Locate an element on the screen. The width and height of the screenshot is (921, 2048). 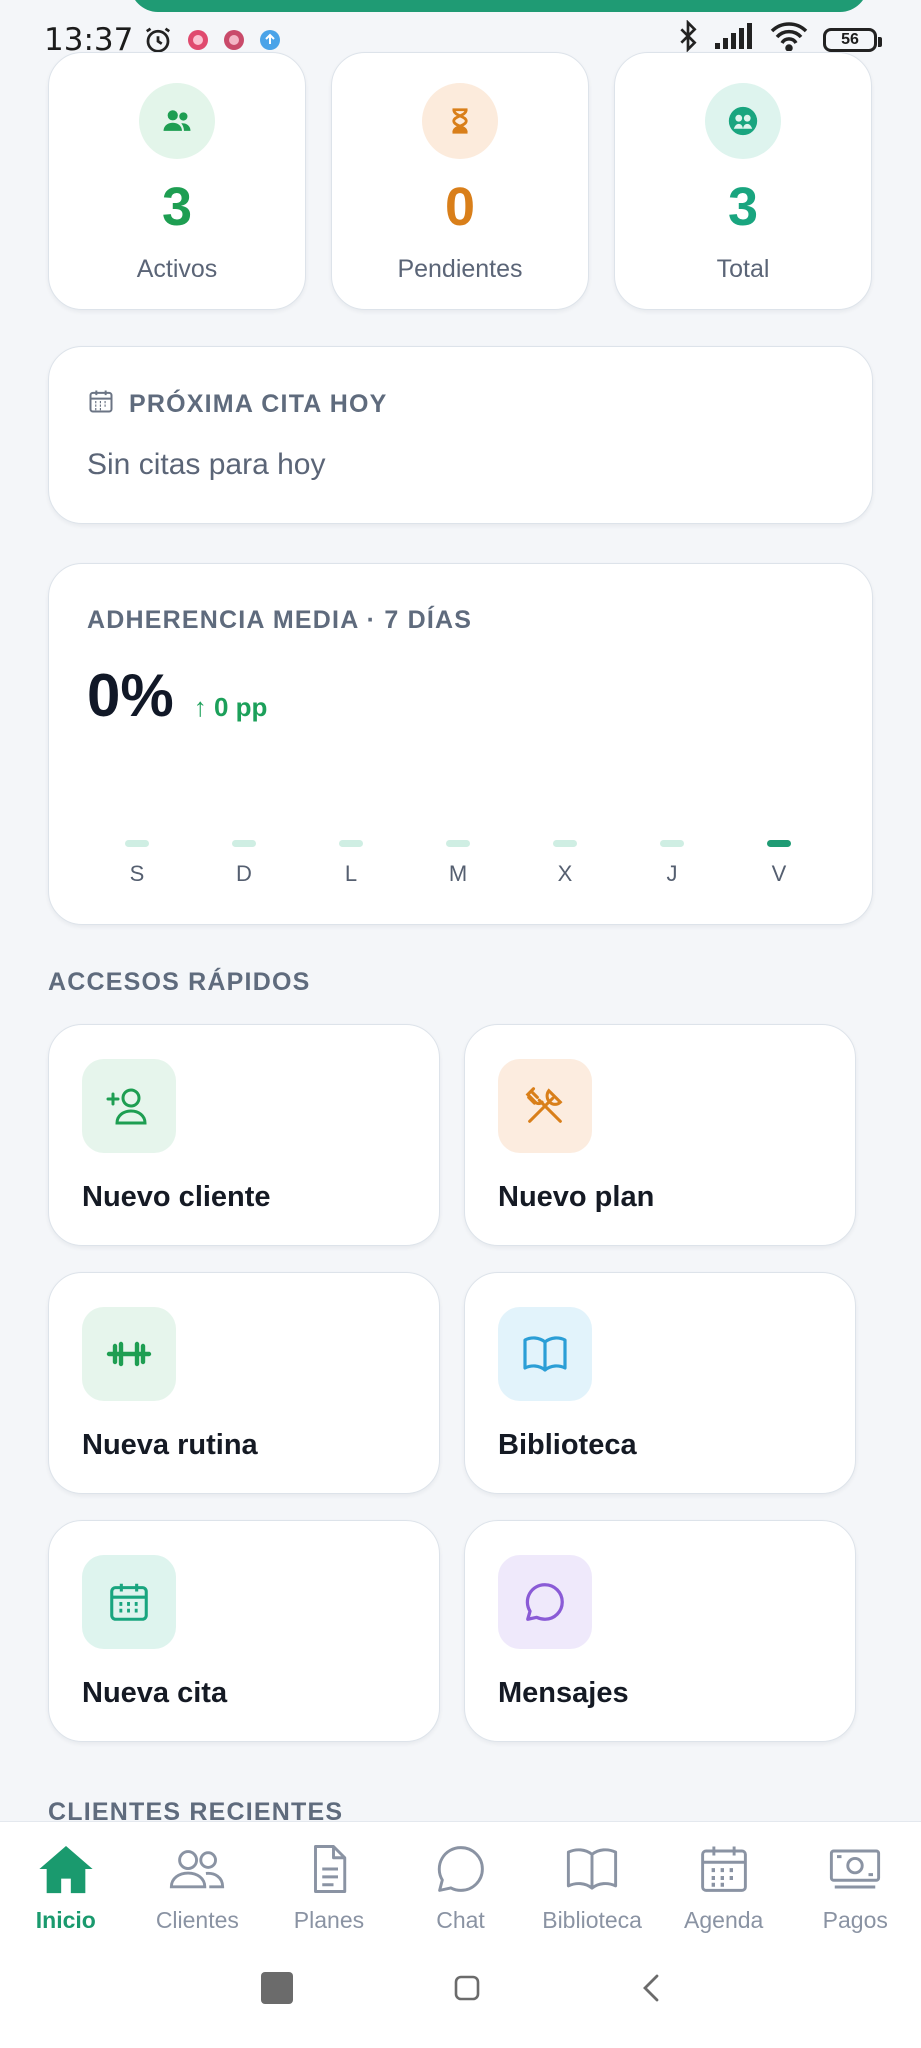
nav-label: Chat is located at coordinates (460, 1920).